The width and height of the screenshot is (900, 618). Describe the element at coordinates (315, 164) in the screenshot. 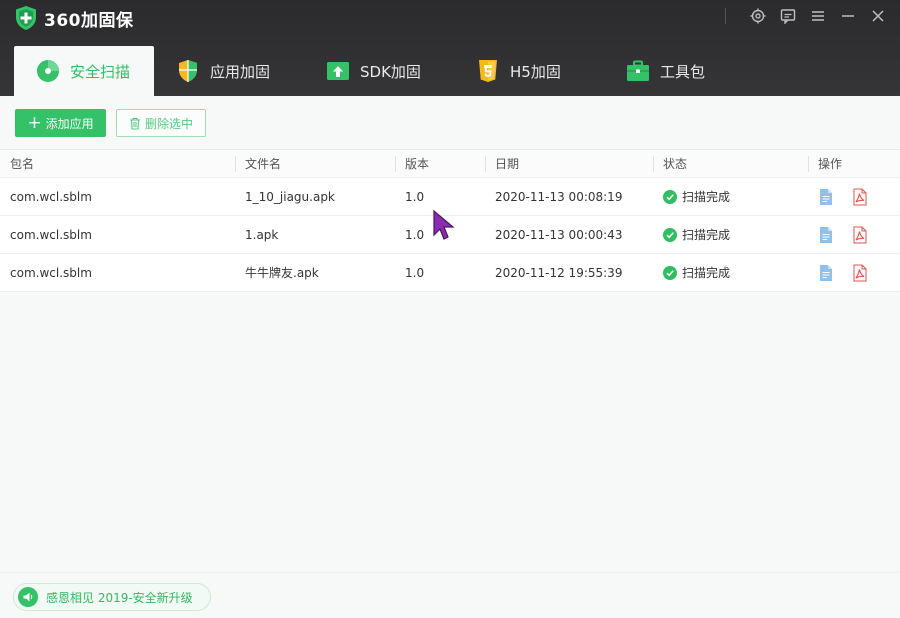

I see `column-header-filename: 文件名` at that location.